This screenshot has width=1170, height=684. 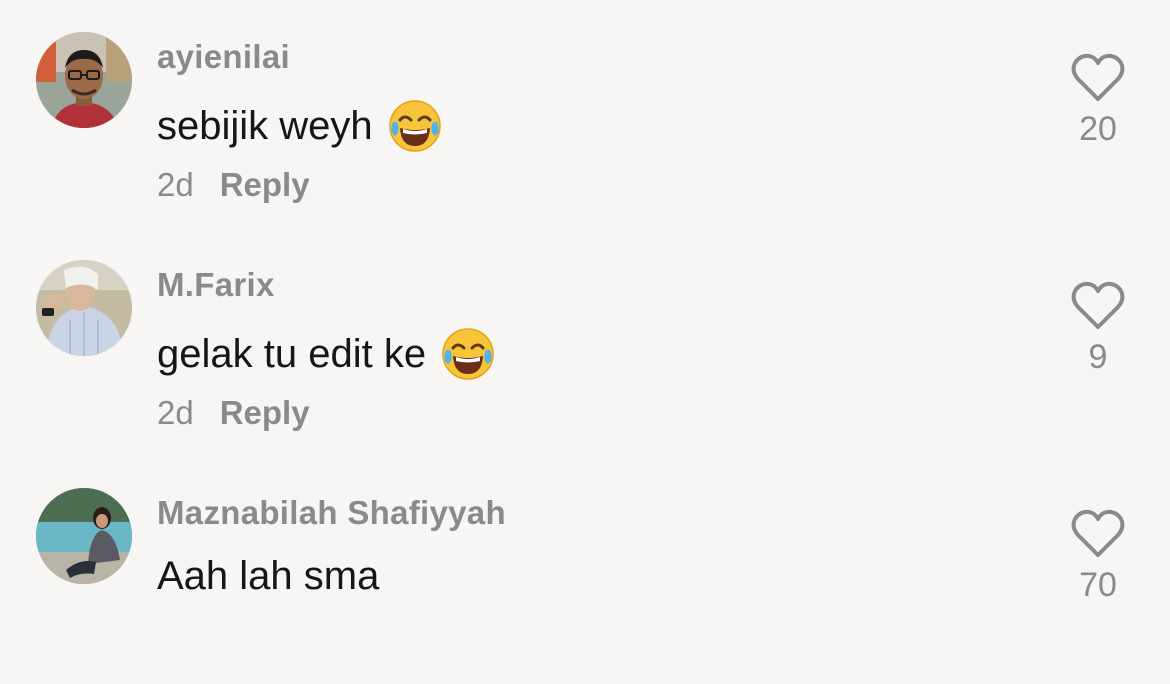 I want to click on like-block: 20, so click(x=1098, y=100).